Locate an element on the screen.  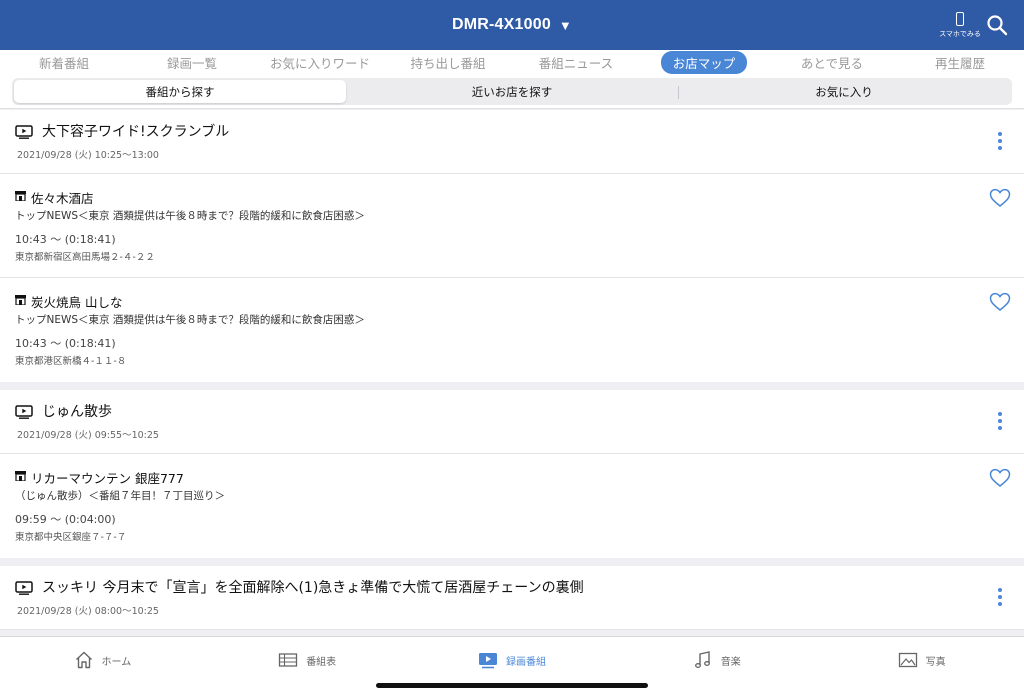
segment-search-by-program: 番組から探す is located at coordinates (180, 91).